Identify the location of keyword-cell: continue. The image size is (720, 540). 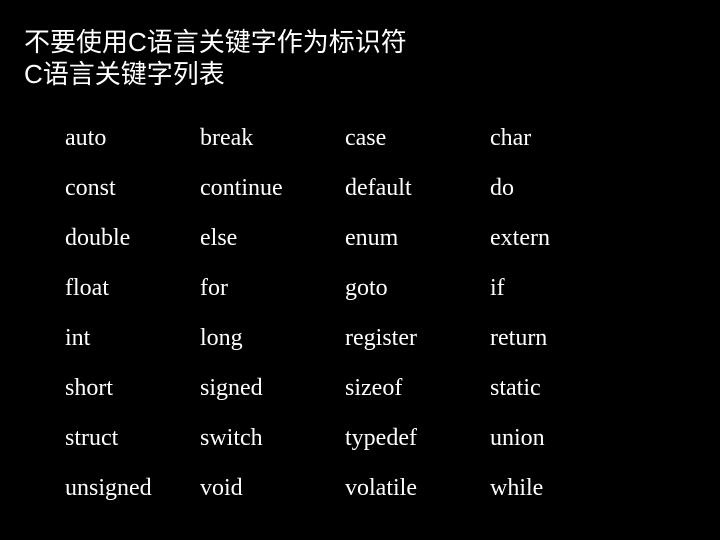
(241, 188).